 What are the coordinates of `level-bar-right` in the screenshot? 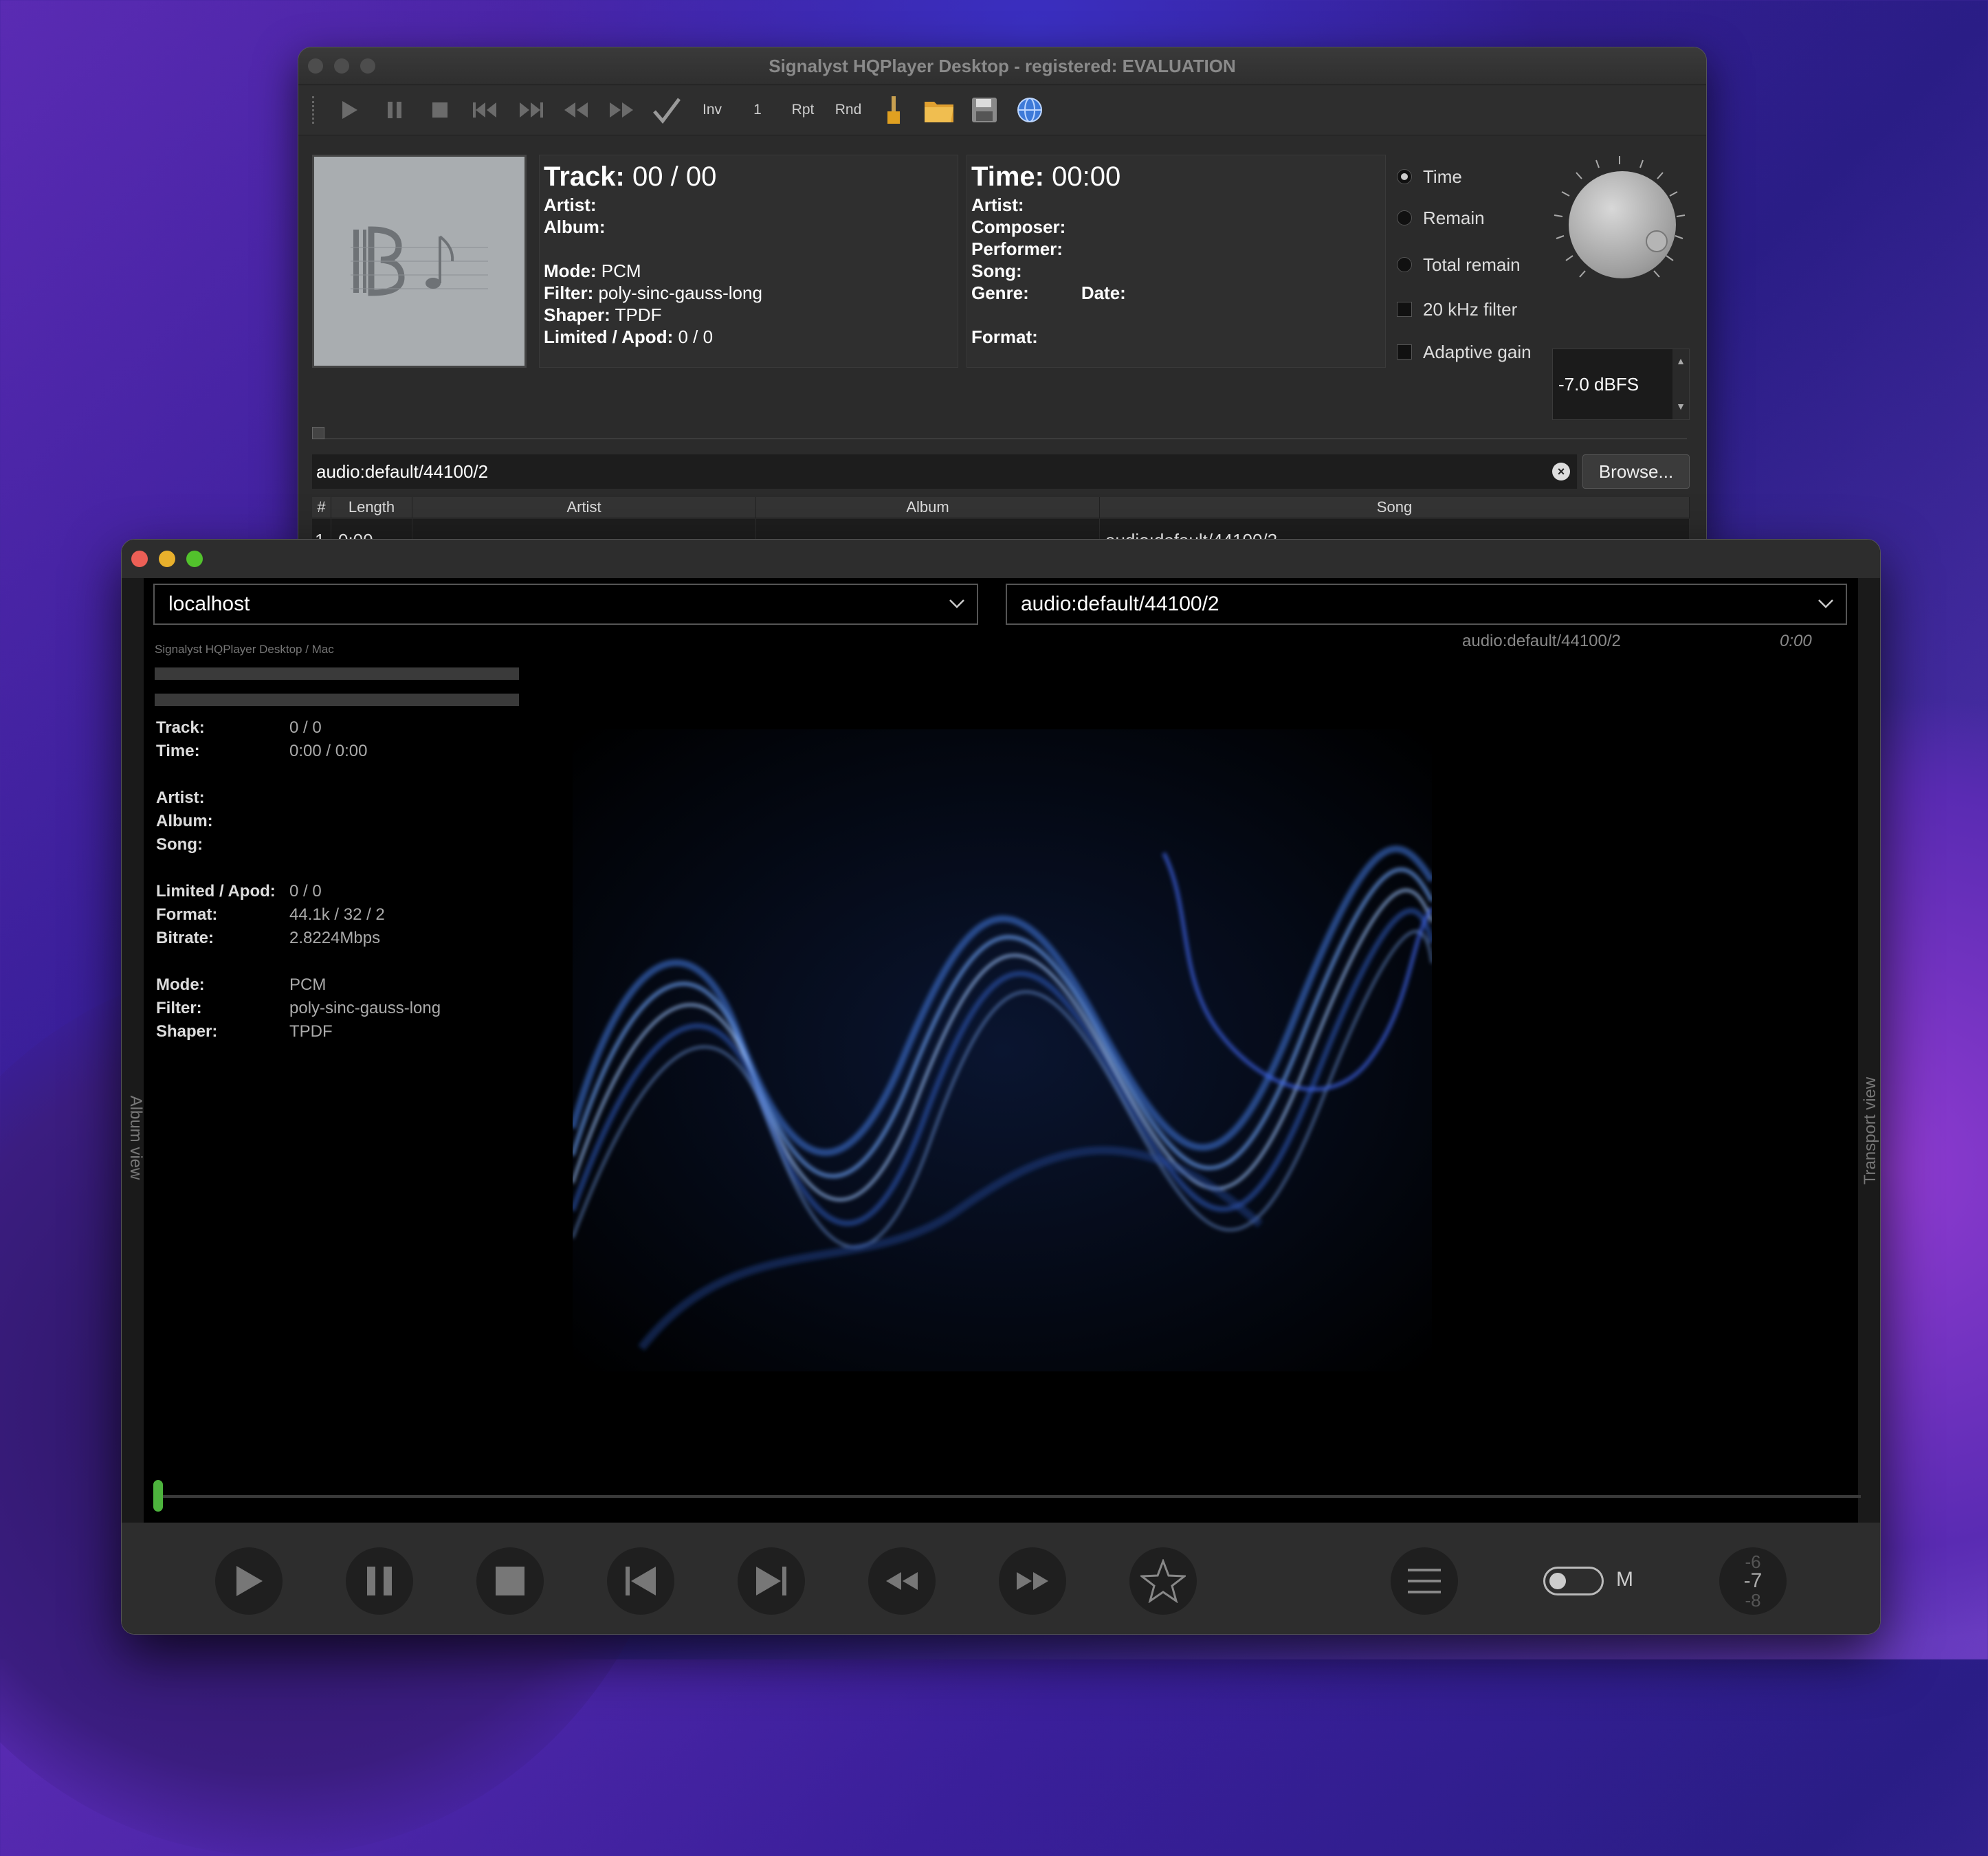 It's located at (337, 700).